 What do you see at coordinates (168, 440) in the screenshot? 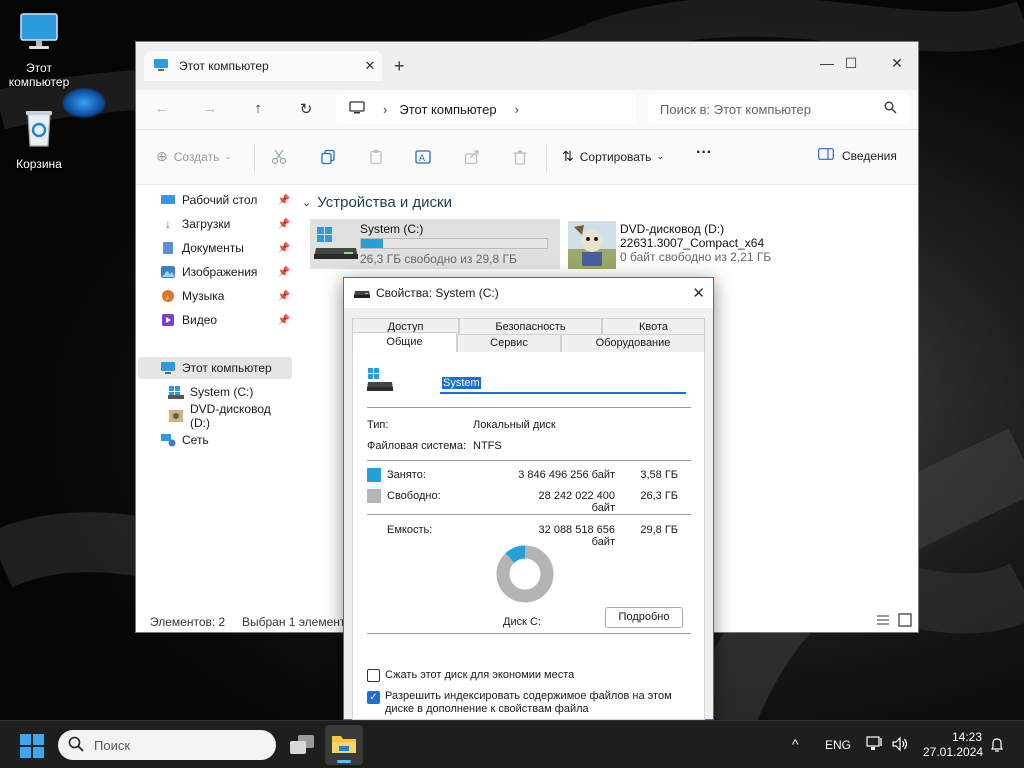
I see `network-icon` at bounding box center [168, 440].